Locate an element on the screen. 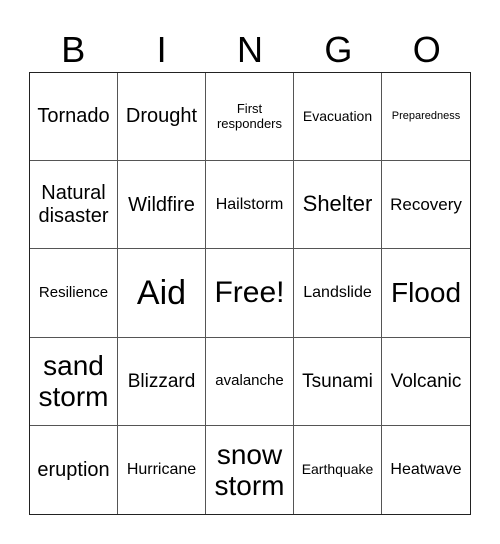 The width and height of the screenshot is (500, 544). bingo-cell: Wildfire is located at coordinates (162, 205).